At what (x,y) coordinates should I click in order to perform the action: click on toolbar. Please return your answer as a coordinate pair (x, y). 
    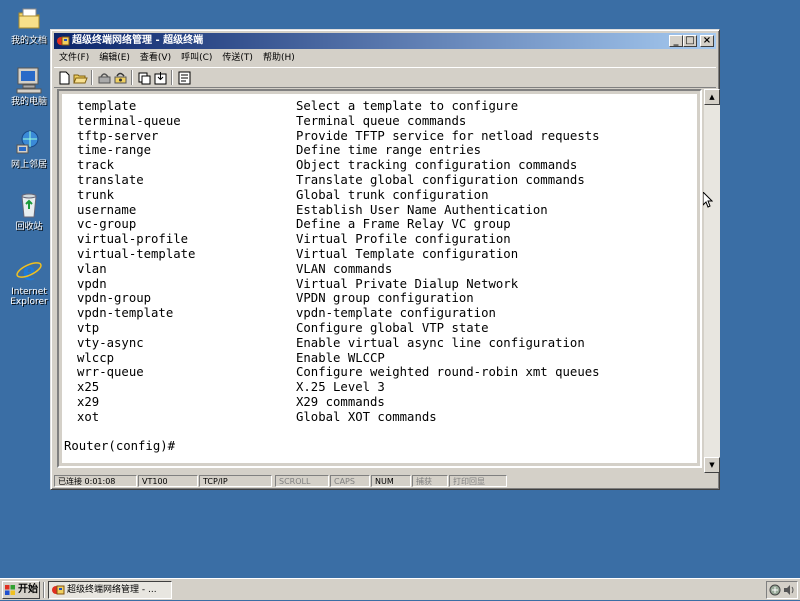
    Looking at the image, I should click on (385, 77).